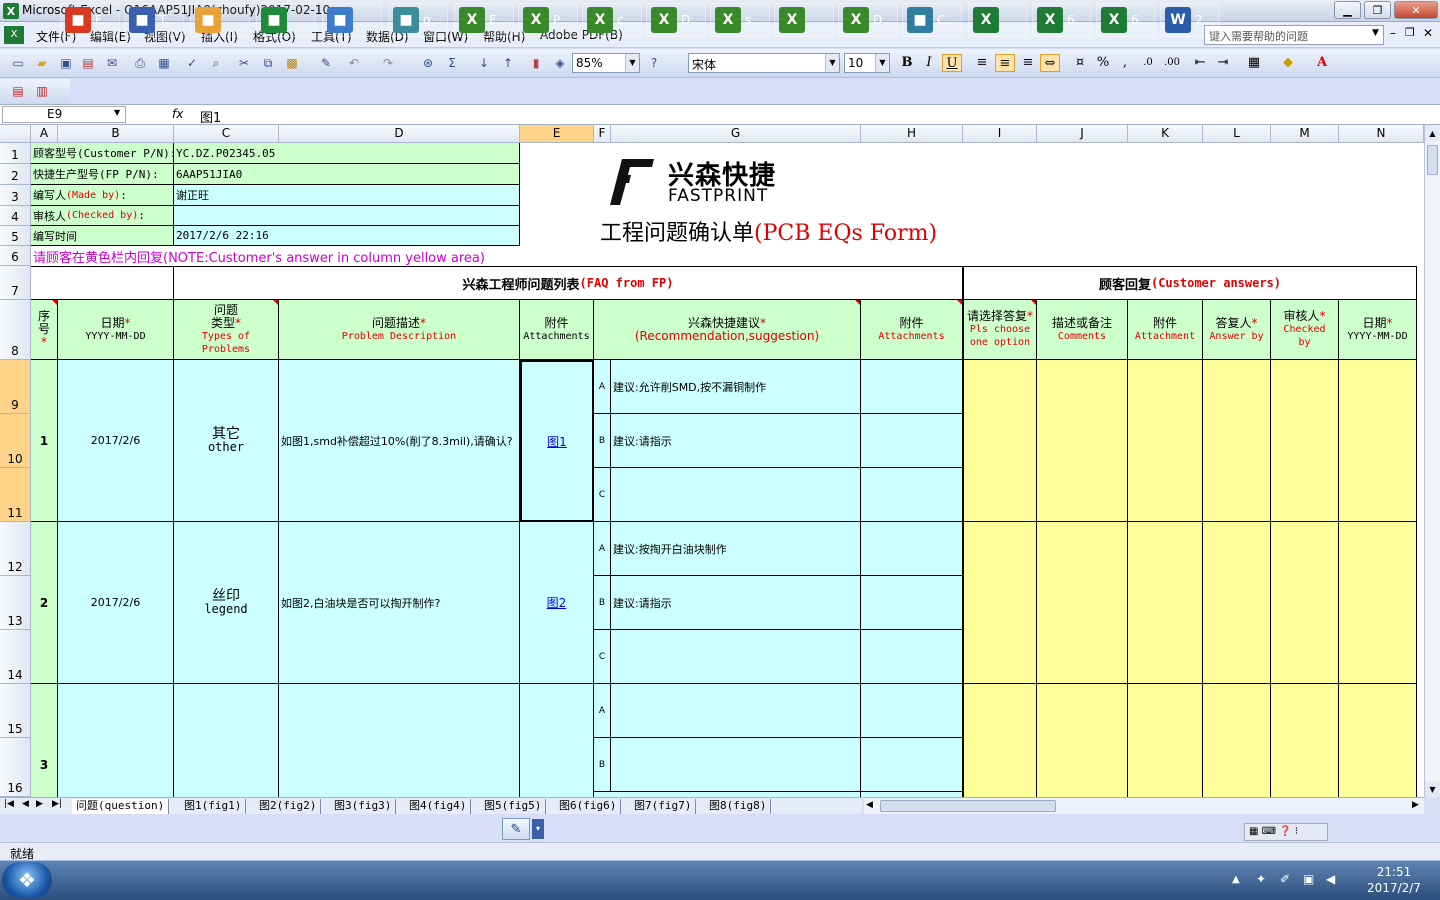 The image size is (1440, 900). Describe the element at coordinates (1082, 330) in the screenshot. I see `header-comments: 描述或备注 Comments` at that location.